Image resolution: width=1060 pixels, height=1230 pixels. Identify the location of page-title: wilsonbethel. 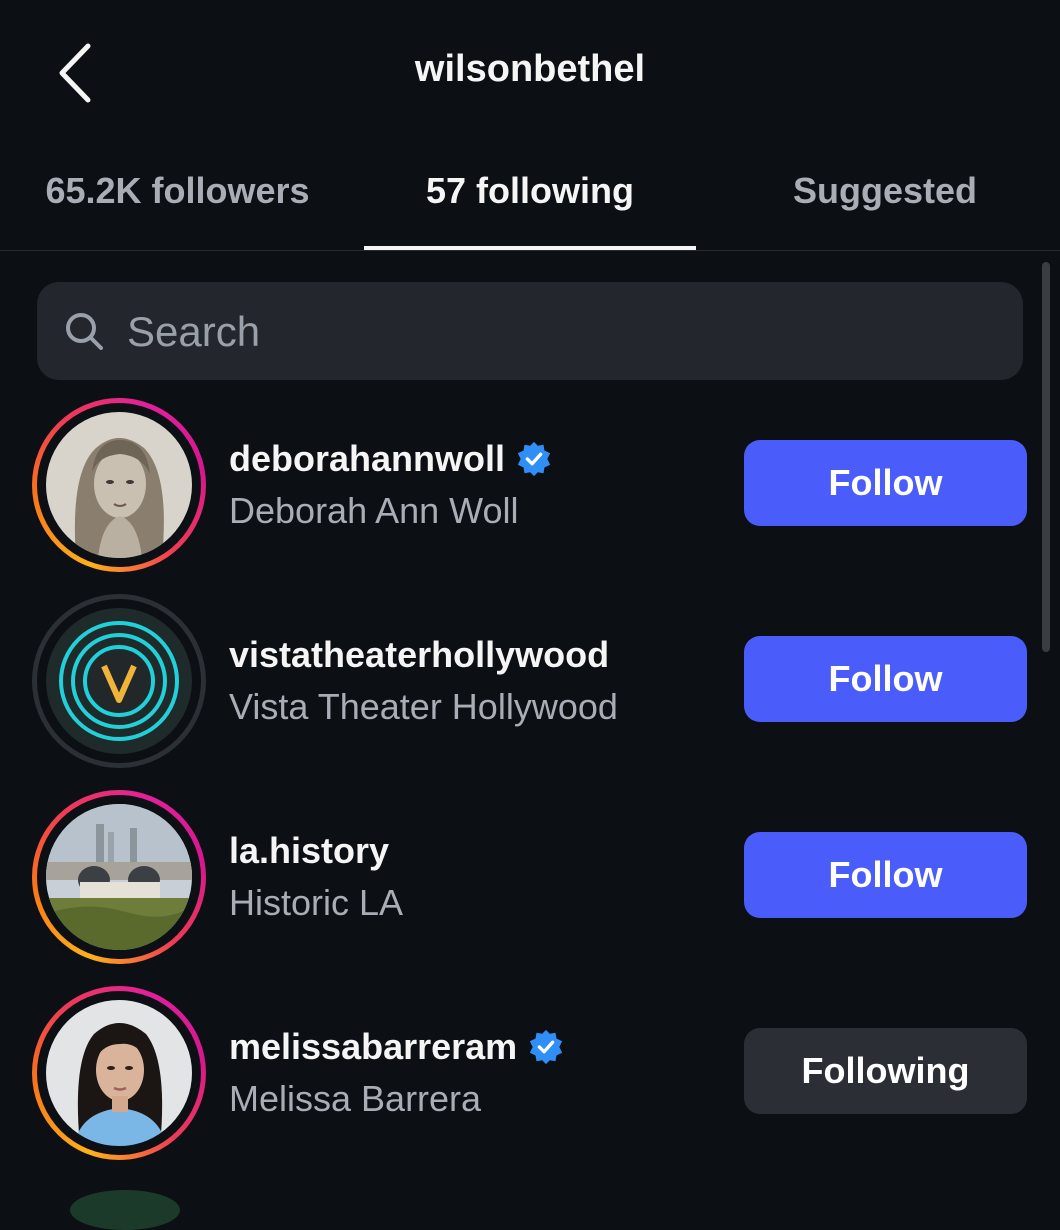
(530, 69).